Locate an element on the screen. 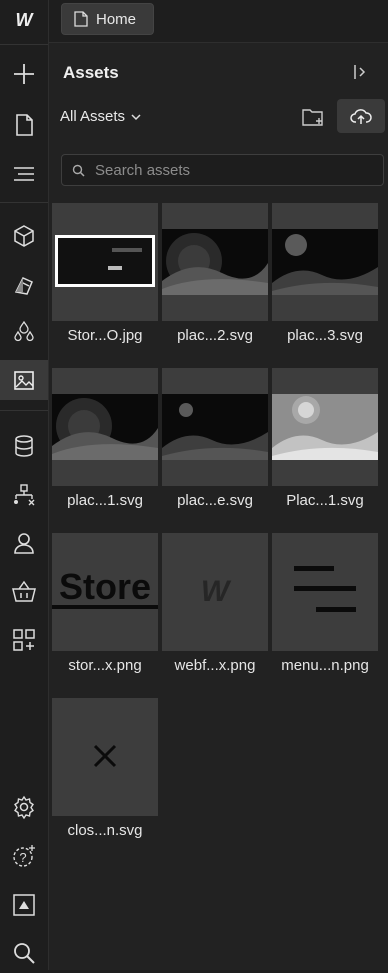 The width and height of the screenshot is (388, 973). filter-label: All Assets is located at coordinates (93, 116).